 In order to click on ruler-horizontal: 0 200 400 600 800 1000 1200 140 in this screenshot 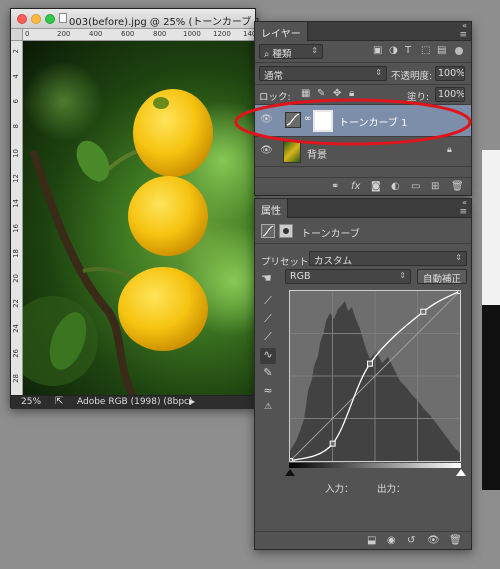, I will do `click(140, 35)`.